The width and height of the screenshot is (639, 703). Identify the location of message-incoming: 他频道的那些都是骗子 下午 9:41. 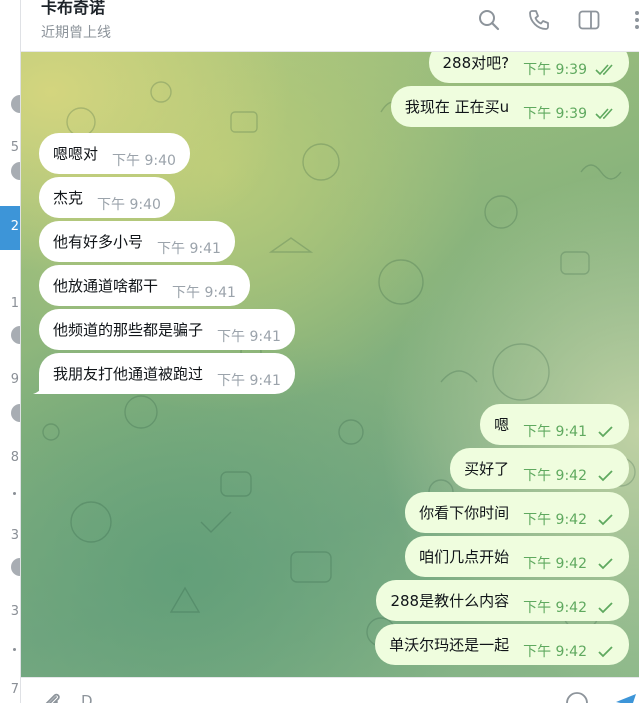
(167, 329).